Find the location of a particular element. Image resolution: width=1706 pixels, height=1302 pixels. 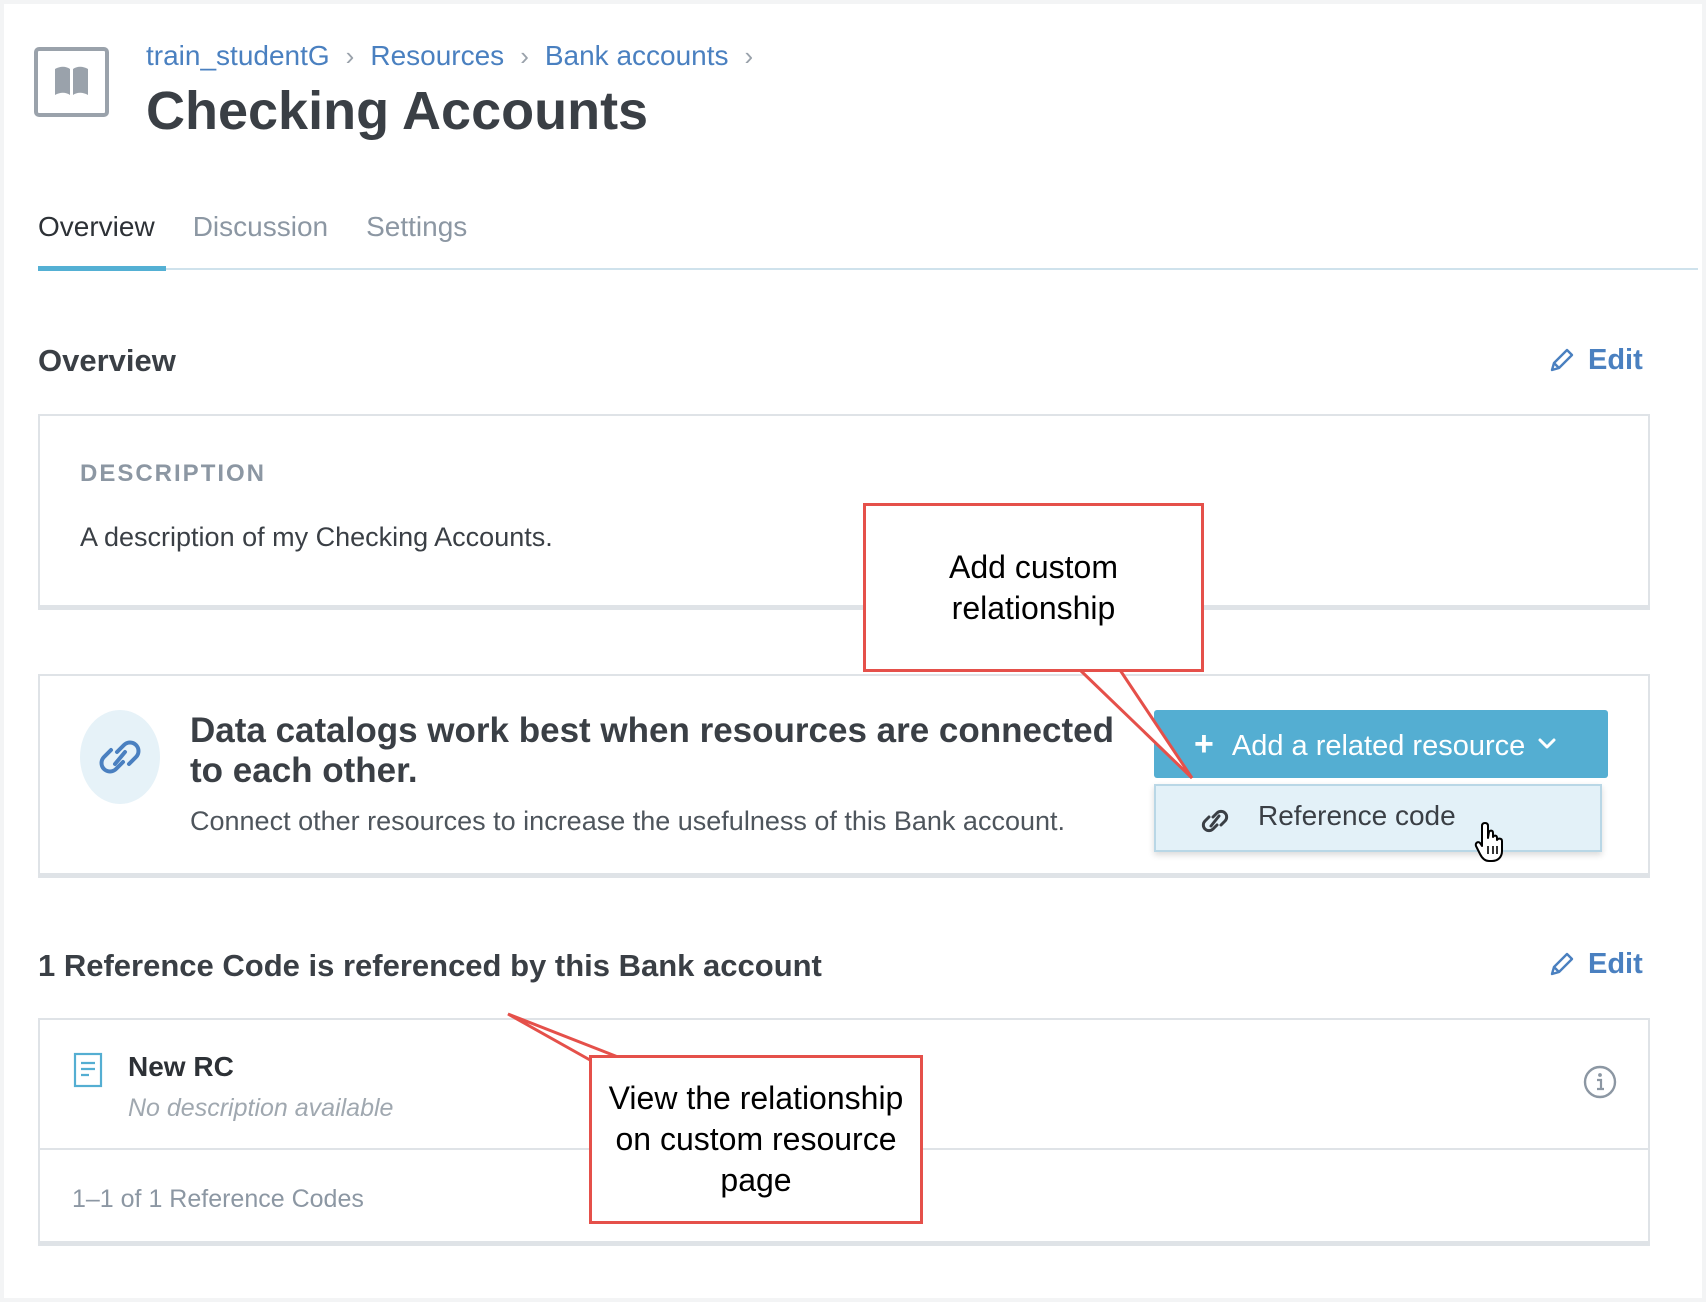

callout-line: page is located at coordinates (756, 1180).